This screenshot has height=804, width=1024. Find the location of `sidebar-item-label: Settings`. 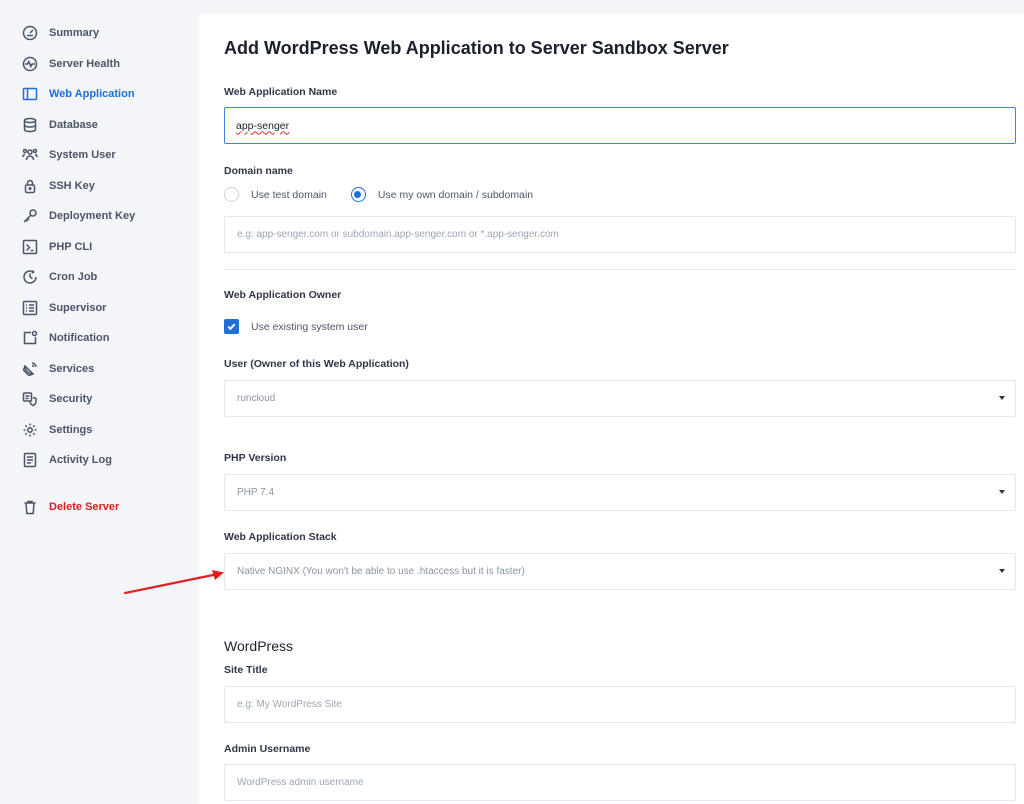

sidebar-item-label: Settings is located at coordinates (71, 429).